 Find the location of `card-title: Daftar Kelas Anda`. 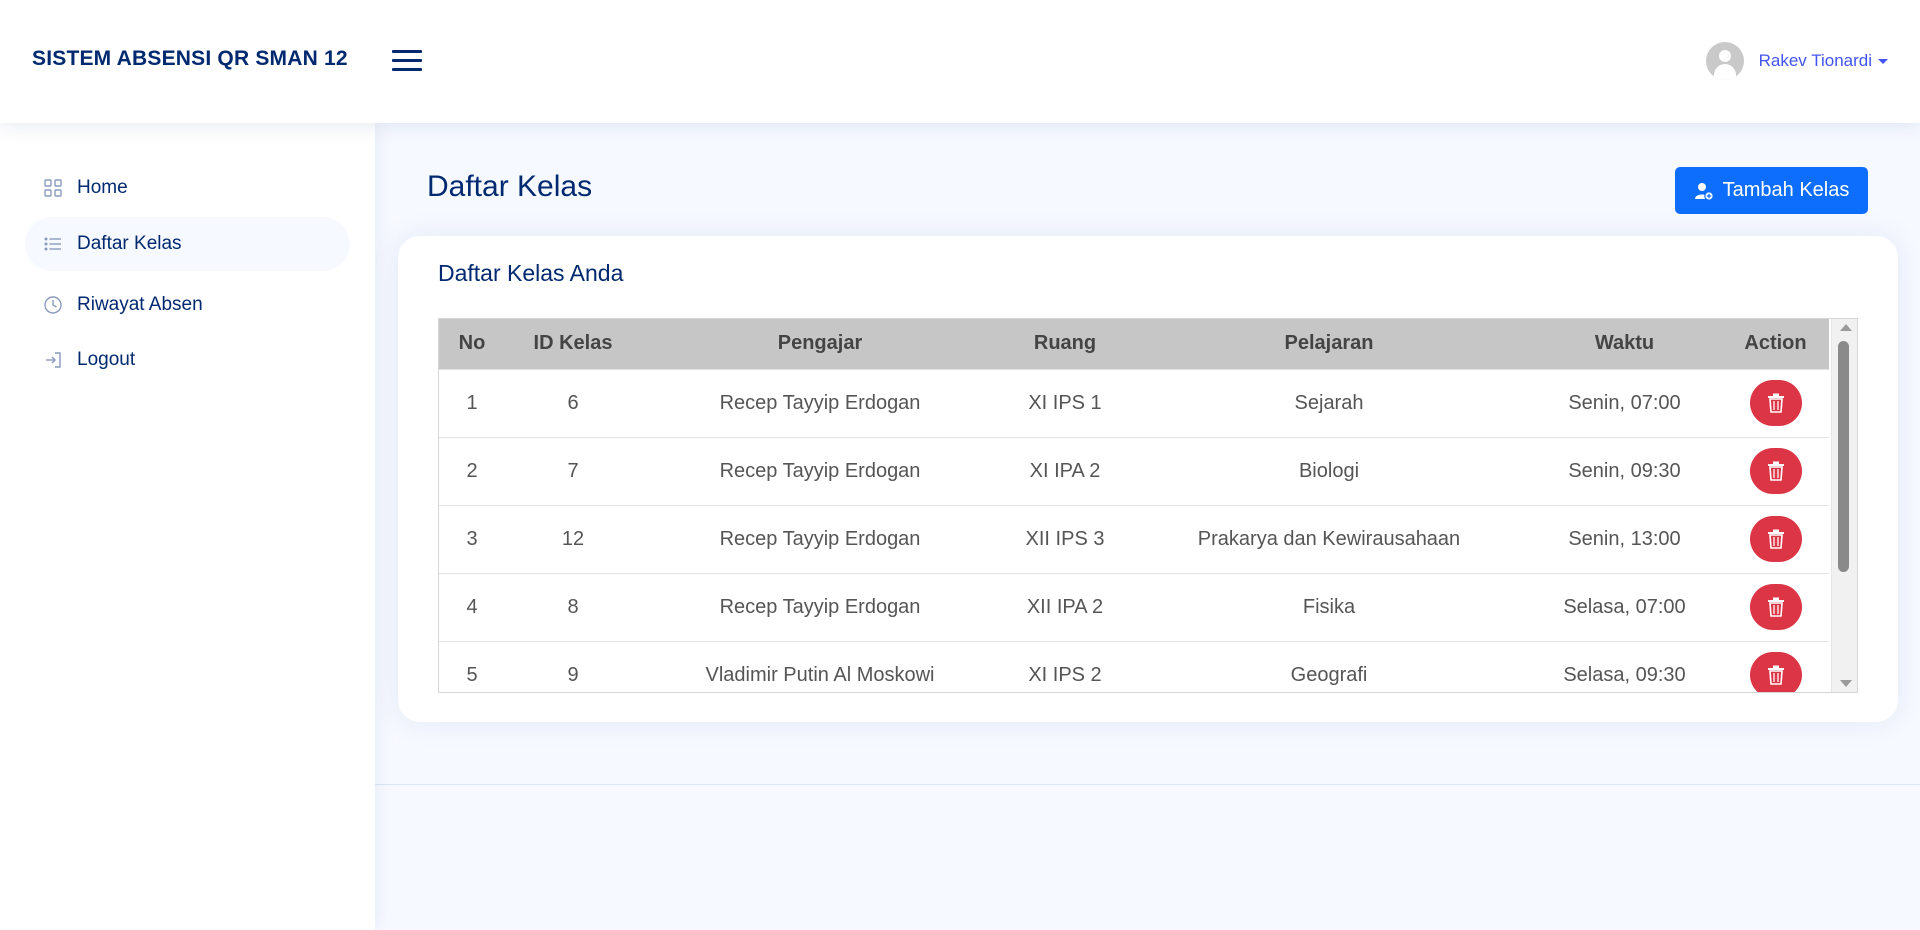

card-title: Daftar Kelas Anda is located at coordinates (531, 273).